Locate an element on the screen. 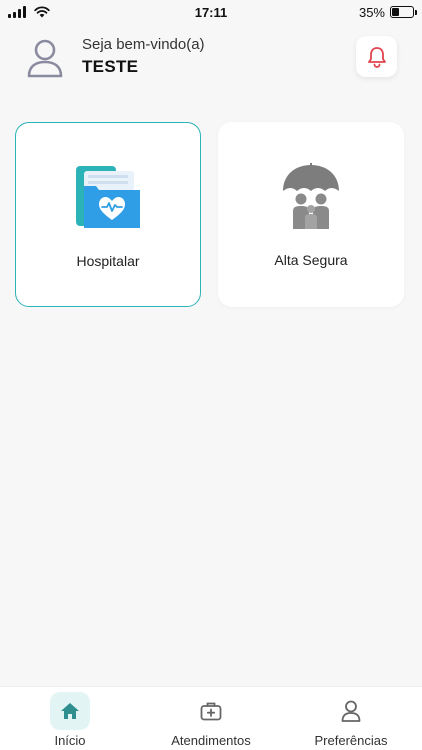  card-label: Hospitalar is located at coordinates (108, 261).